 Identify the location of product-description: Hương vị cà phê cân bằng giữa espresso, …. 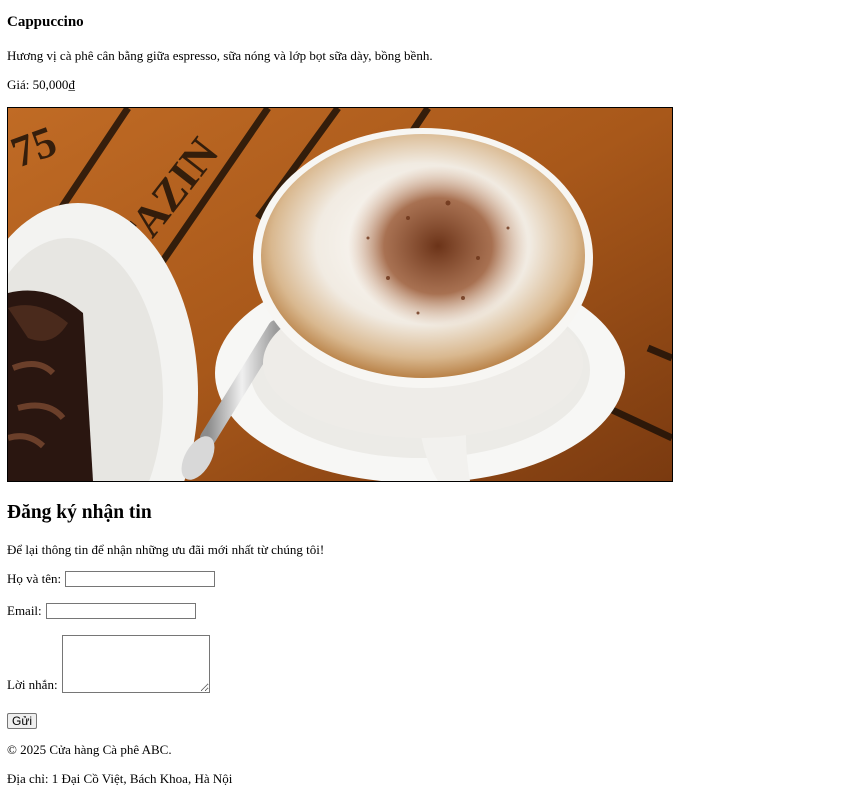
(220, 55).